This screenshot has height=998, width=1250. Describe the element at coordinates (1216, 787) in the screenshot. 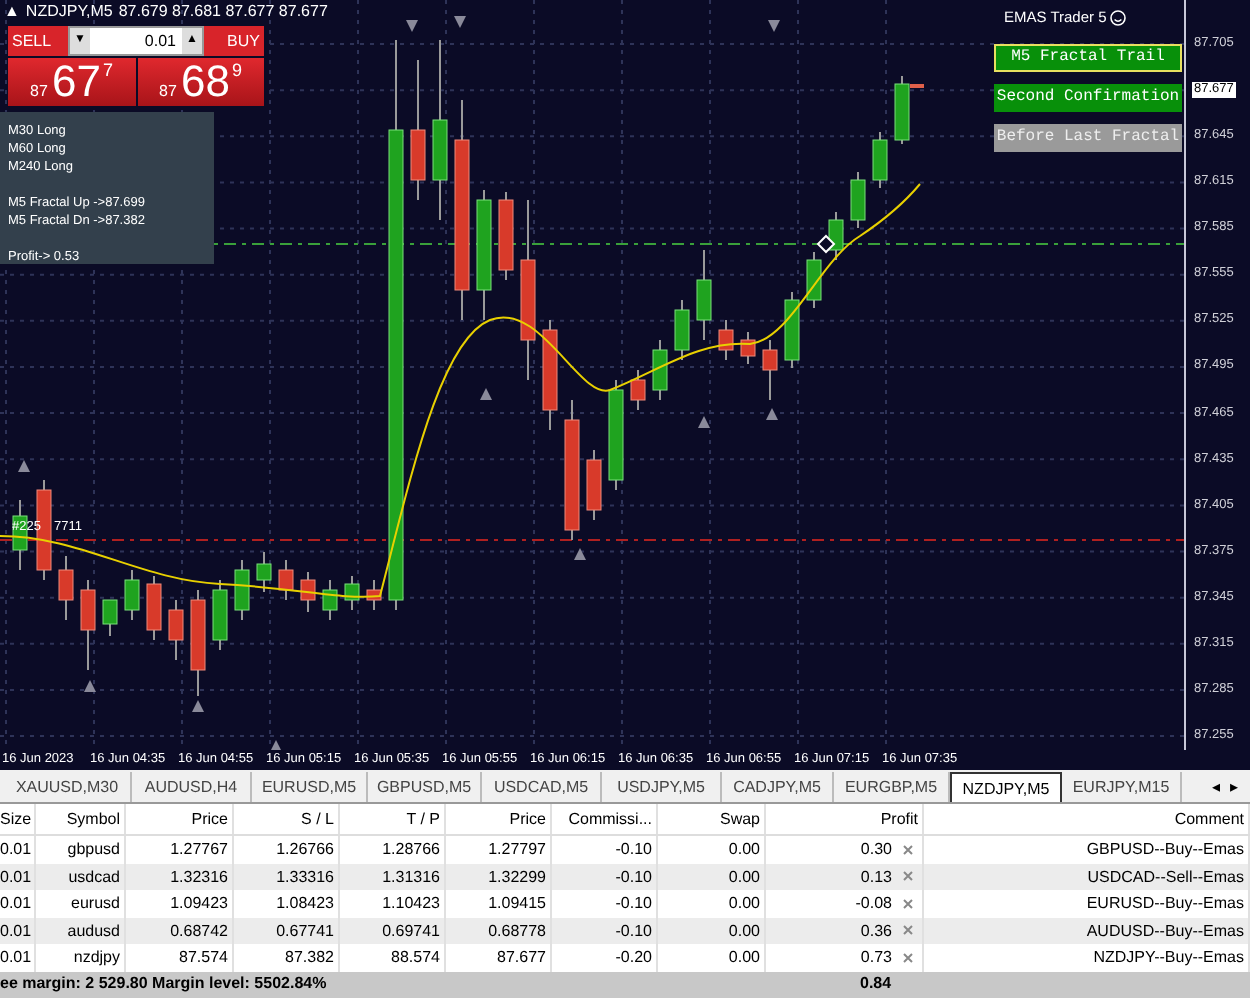

I see `tab-scroll-button: ◂` at that location.